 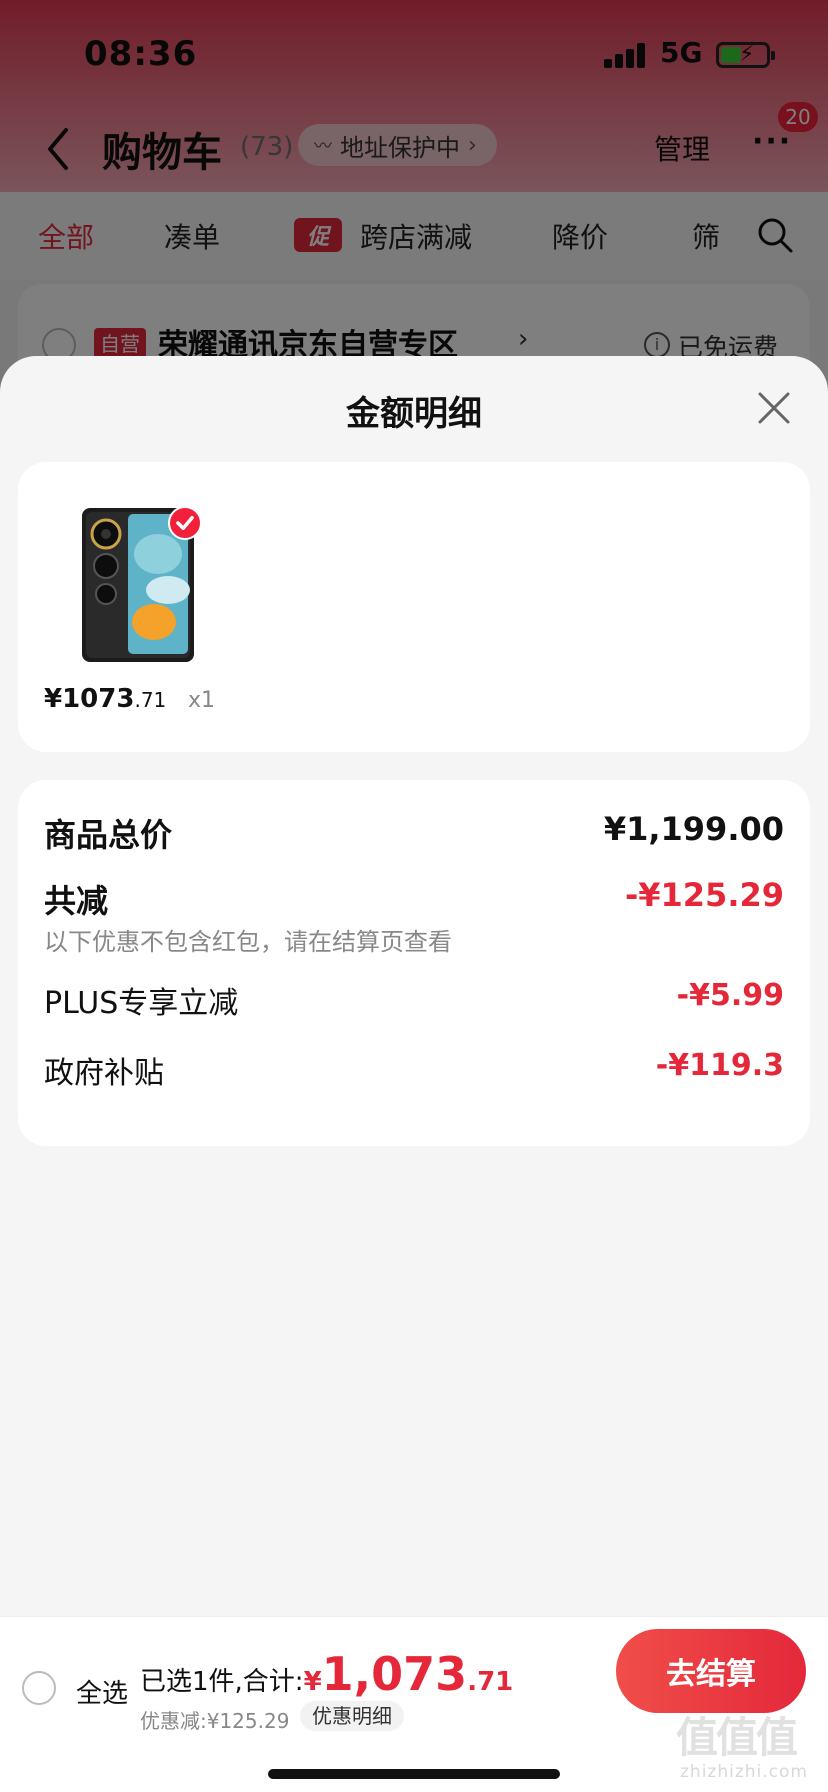 I want to click on product-price: ¥1073.71, so click(x=105, y=699).